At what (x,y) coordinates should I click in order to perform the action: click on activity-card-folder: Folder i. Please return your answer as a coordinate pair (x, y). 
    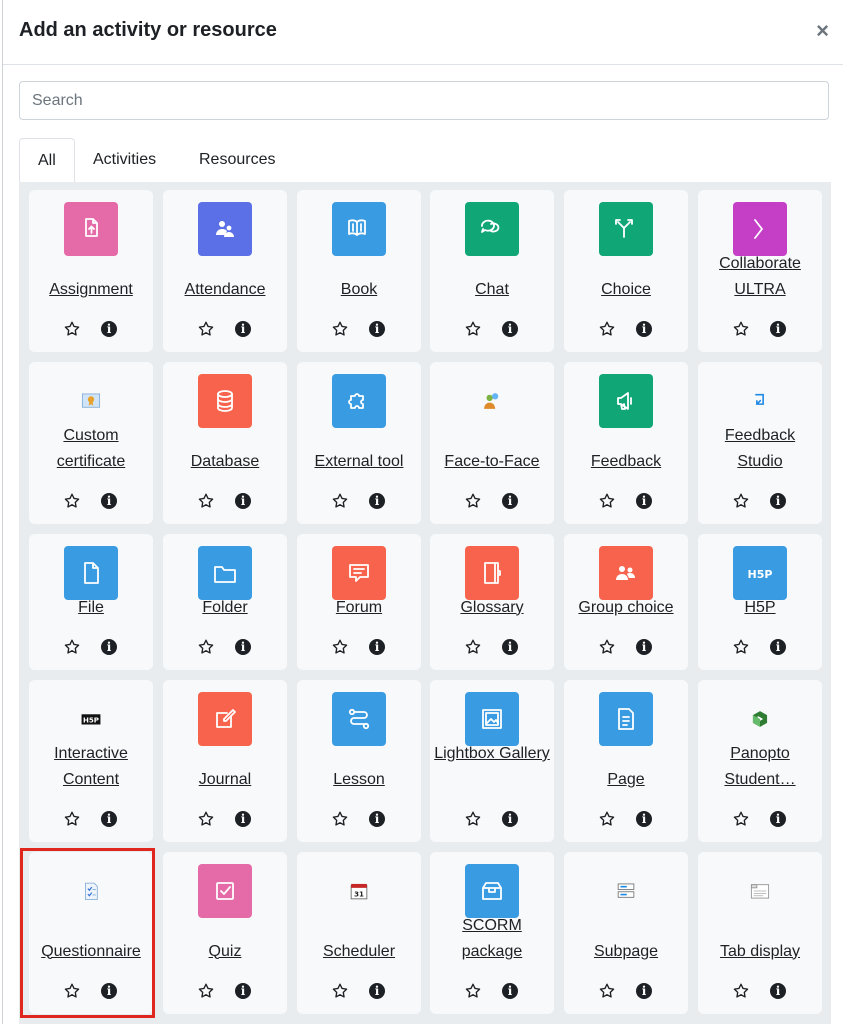
    Looking at the image, I should click on (225, 602).